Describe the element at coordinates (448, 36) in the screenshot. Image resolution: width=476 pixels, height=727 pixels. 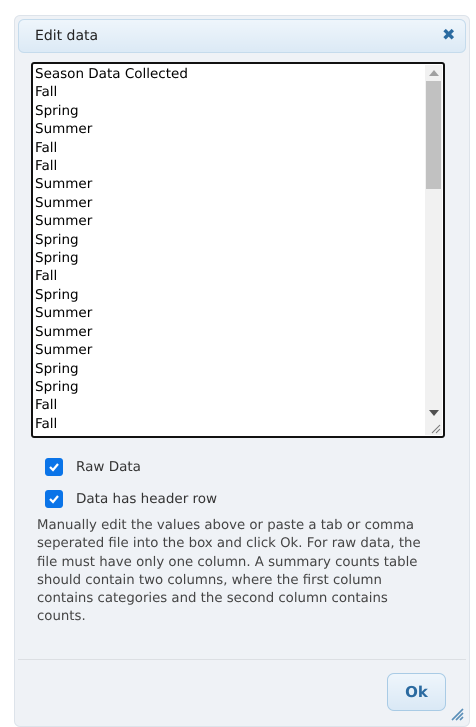
I see `close-button: ✖` at that location.